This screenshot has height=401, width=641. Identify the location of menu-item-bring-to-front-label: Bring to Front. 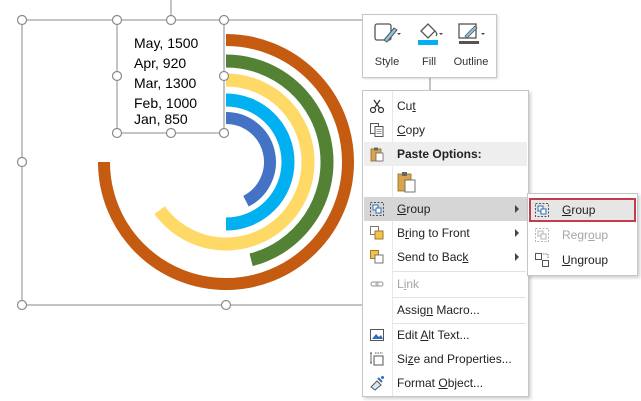
(433, 233).